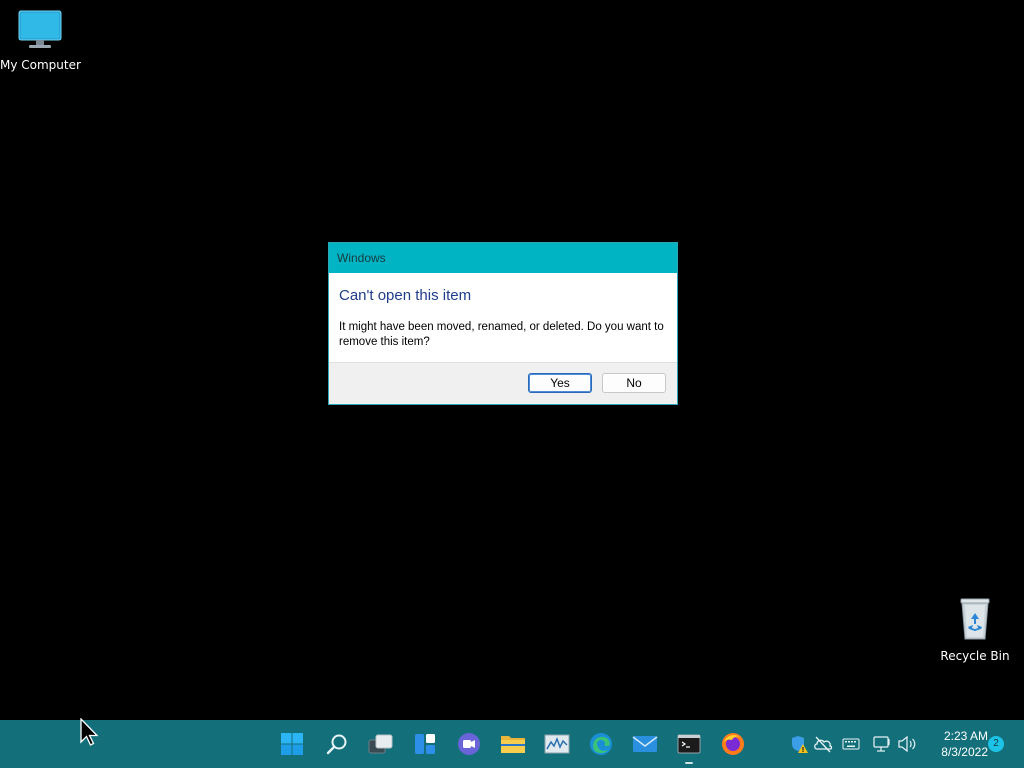 This screenshot has height=768, width=1024. I want to click on volume-tray-button, so click(907, 744).